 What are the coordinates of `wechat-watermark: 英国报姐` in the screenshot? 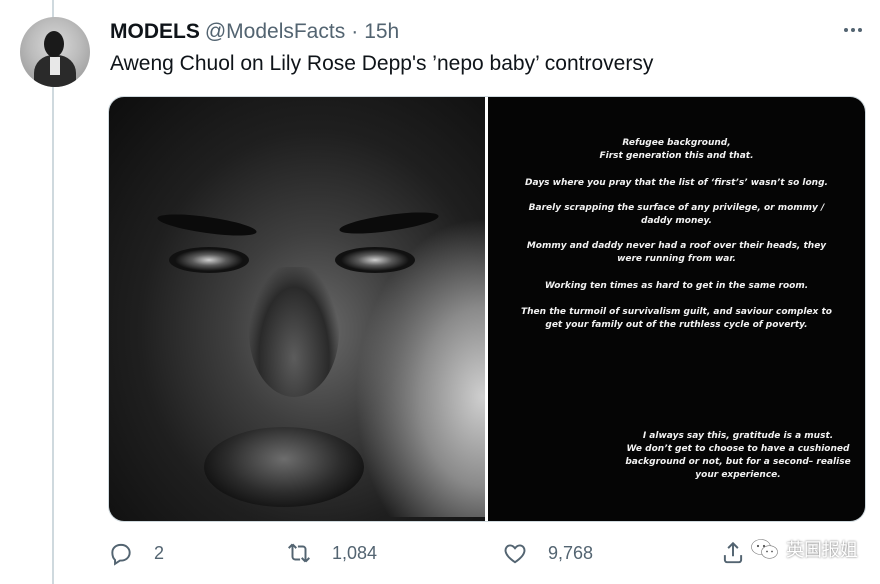 It's located at (804, 549).